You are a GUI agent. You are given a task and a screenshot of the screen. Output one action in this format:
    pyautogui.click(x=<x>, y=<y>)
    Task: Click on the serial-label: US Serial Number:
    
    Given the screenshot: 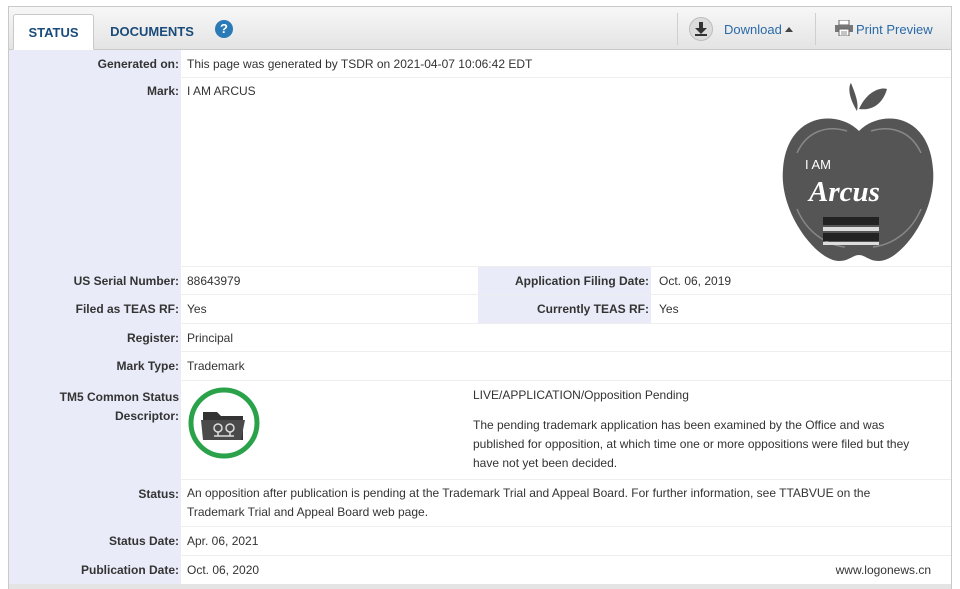 What is the action you would take?
    pyautogui.click(x=95, y=281)
    